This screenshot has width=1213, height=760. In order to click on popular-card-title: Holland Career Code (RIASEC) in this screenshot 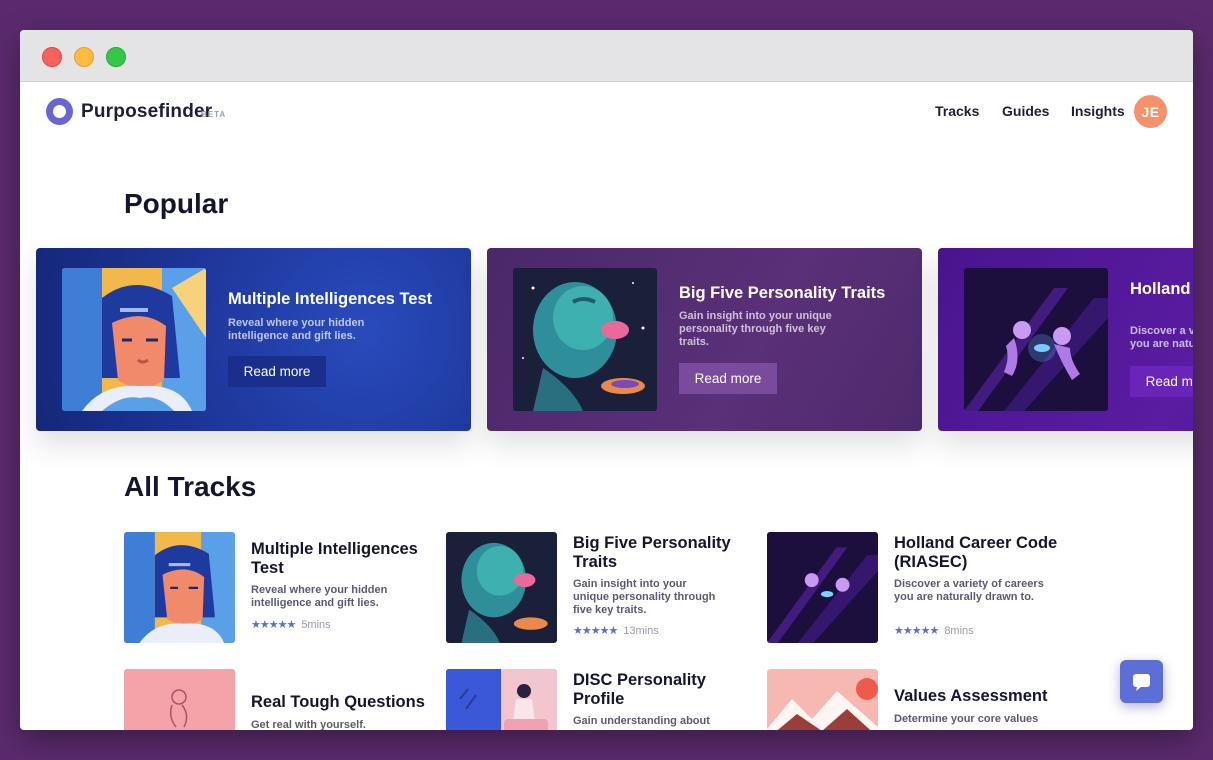, I will do `click(1161, 289)`.